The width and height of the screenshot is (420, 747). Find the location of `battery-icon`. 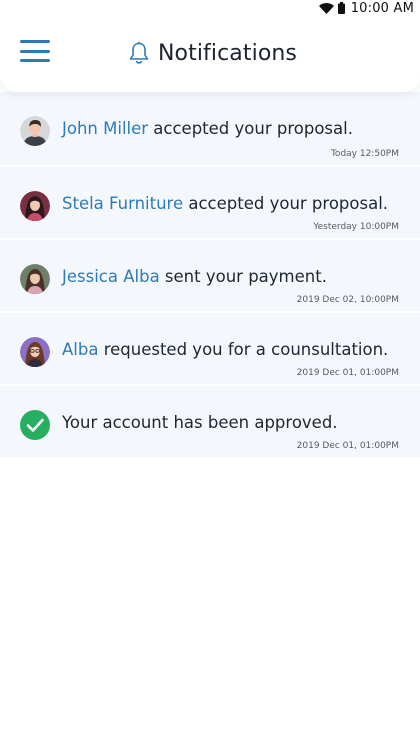

battery-icon is located at coordinates (341, 8).